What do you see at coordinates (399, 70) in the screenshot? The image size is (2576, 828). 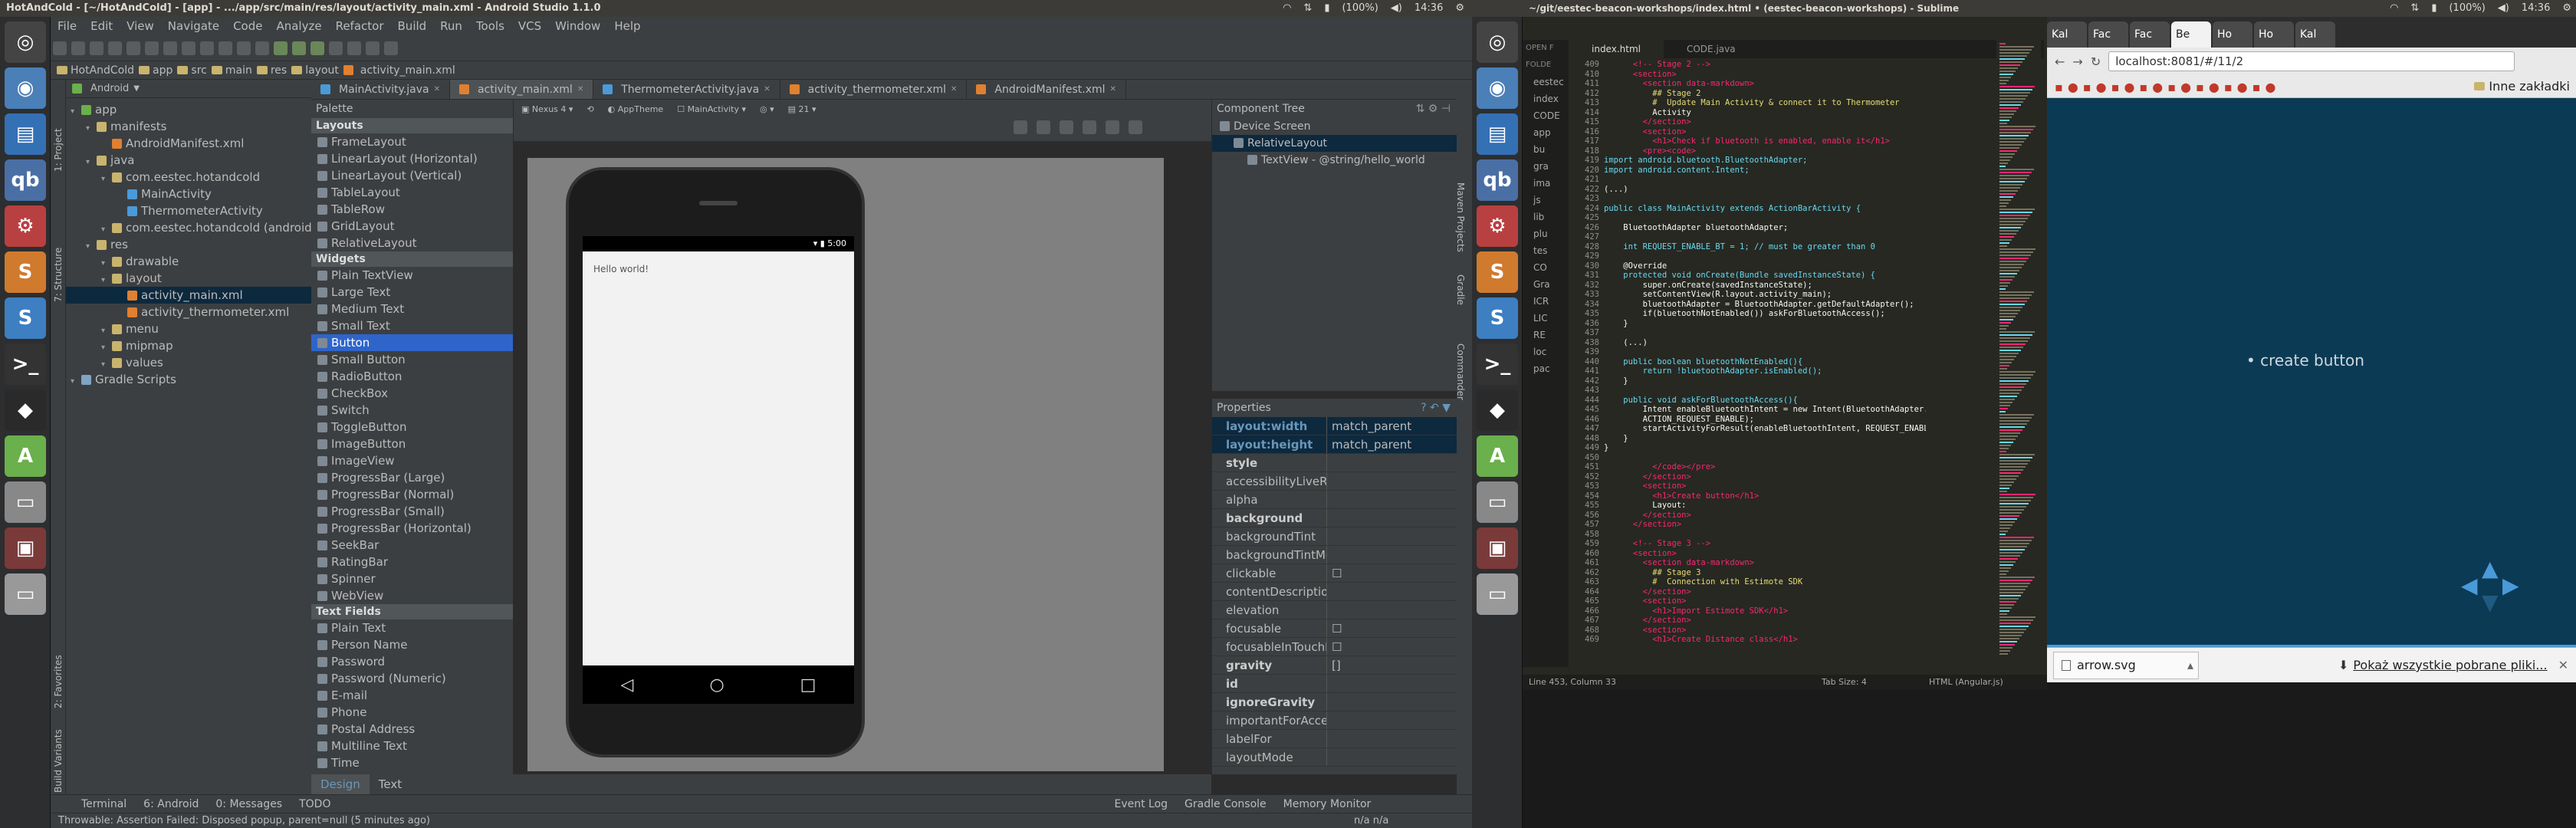 I see `breadcrumb-item: activity_main.xml` at bounding box center [399, 70].